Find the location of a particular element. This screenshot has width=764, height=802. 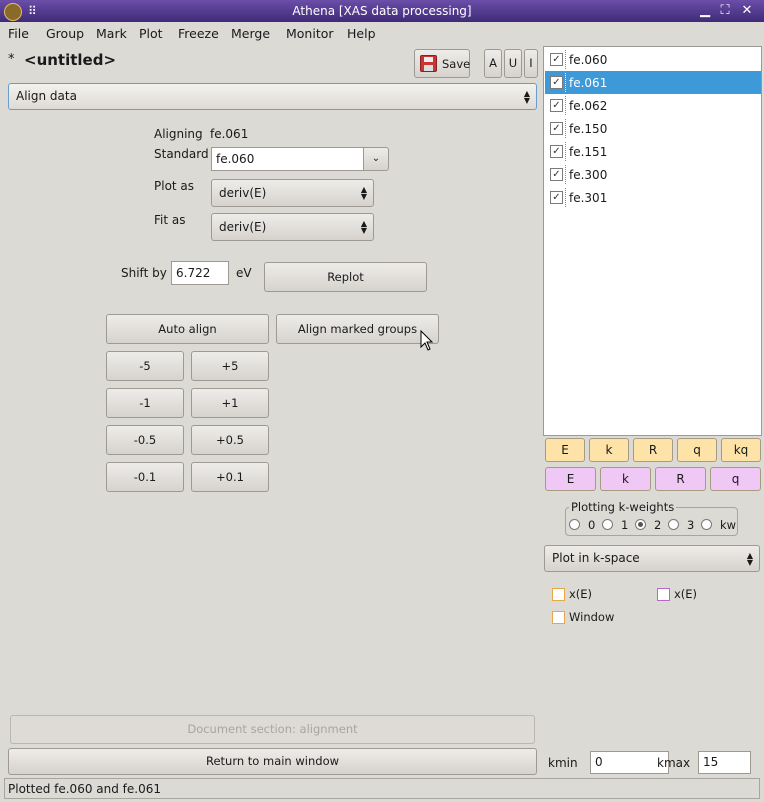

kweights-label: Plotting k-weights is located at coordinates (623, 507).